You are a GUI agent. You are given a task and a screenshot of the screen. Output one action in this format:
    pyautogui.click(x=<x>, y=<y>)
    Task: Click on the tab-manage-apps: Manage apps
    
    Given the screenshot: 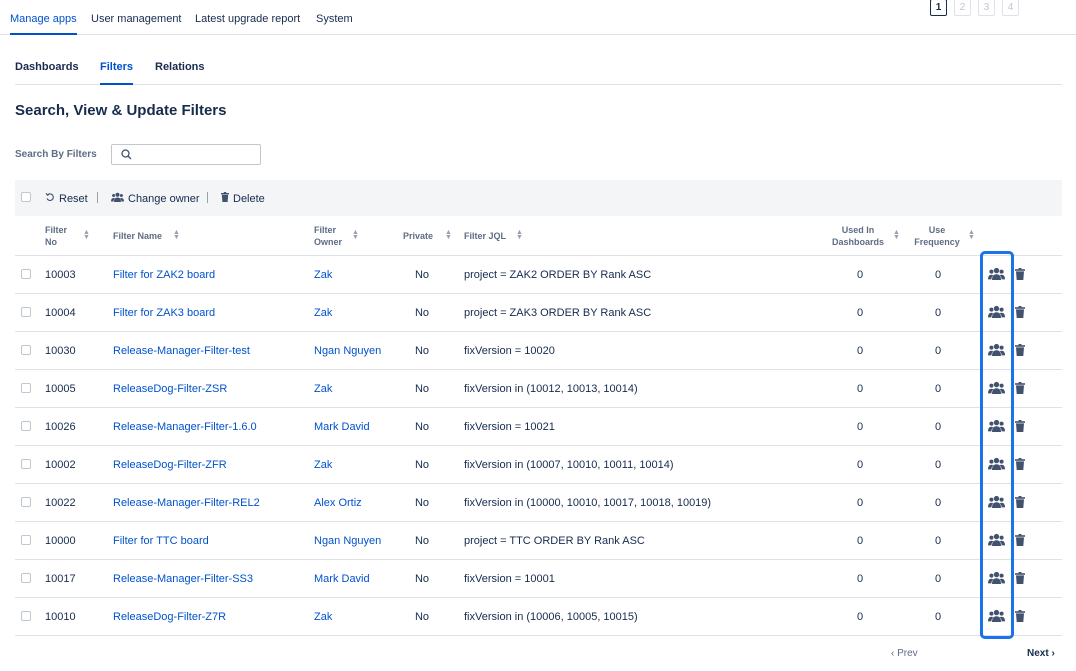 What is the action you would take?
    pyautogui.click(x=43, y=24)
    